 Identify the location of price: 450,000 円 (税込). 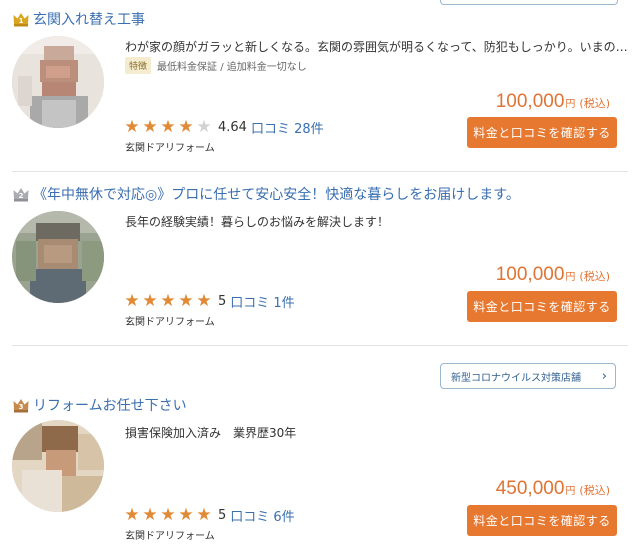
(553, 489).